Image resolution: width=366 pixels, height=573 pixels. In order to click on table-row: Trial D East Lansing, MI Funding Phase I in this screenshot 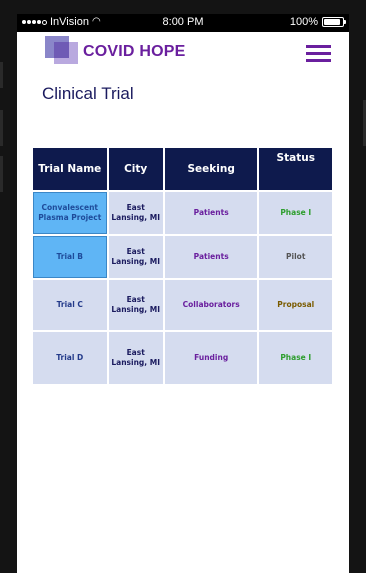, I will do `click(182, 358)`.